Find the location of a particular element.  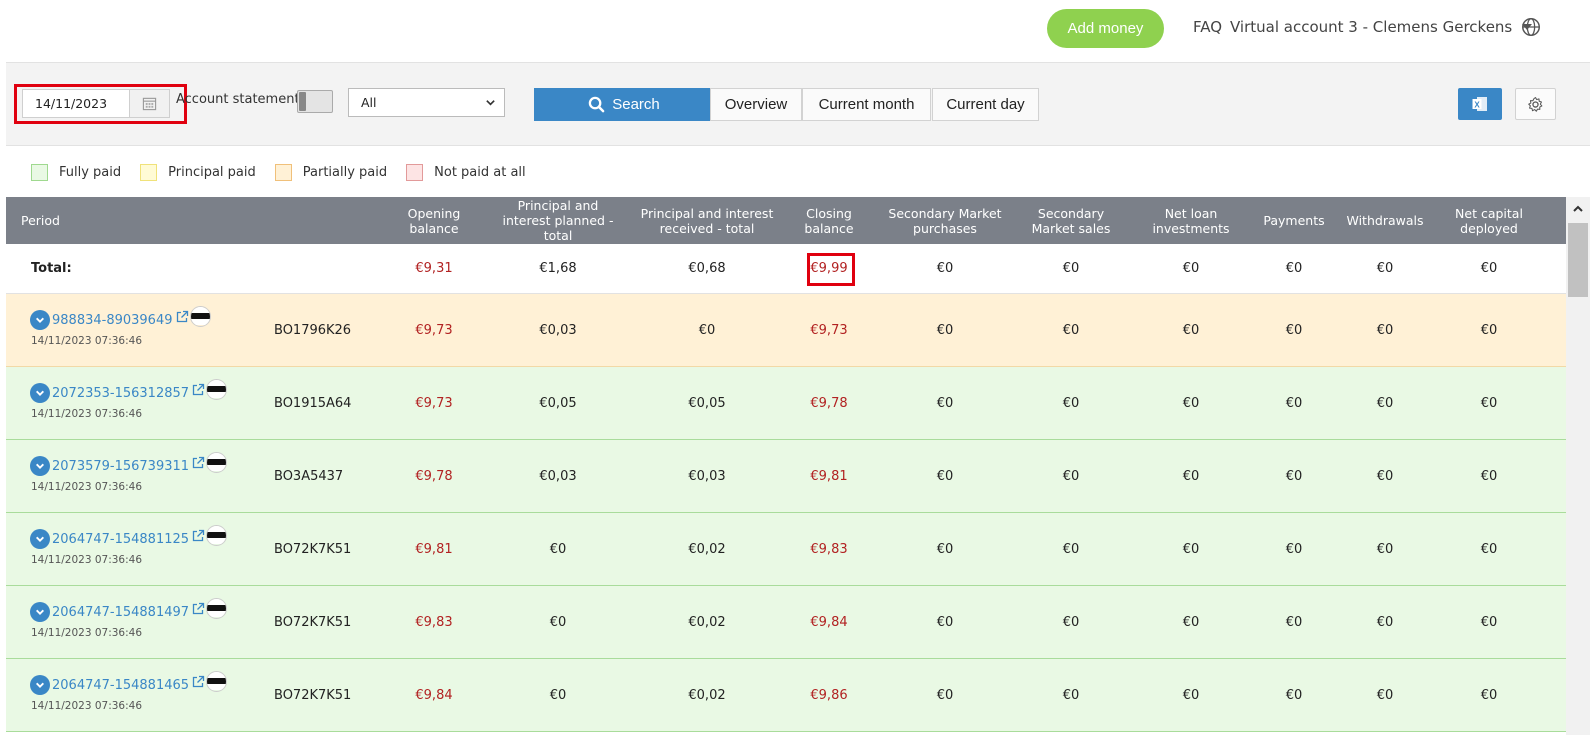

account-statement-label: Account statement is located at coordinates (238, 99).